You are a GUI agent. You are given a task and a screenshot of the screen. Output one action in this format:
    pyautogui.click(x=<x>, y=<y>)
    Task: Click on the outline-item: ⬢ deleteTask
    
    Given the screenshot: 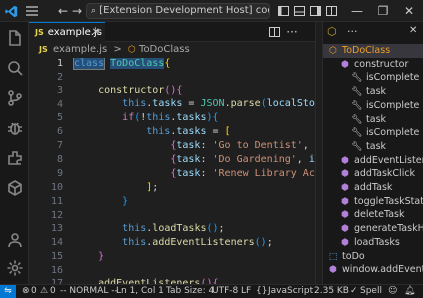 What is the action you would take?
    pyautogui.click(x=373, y=215)
    